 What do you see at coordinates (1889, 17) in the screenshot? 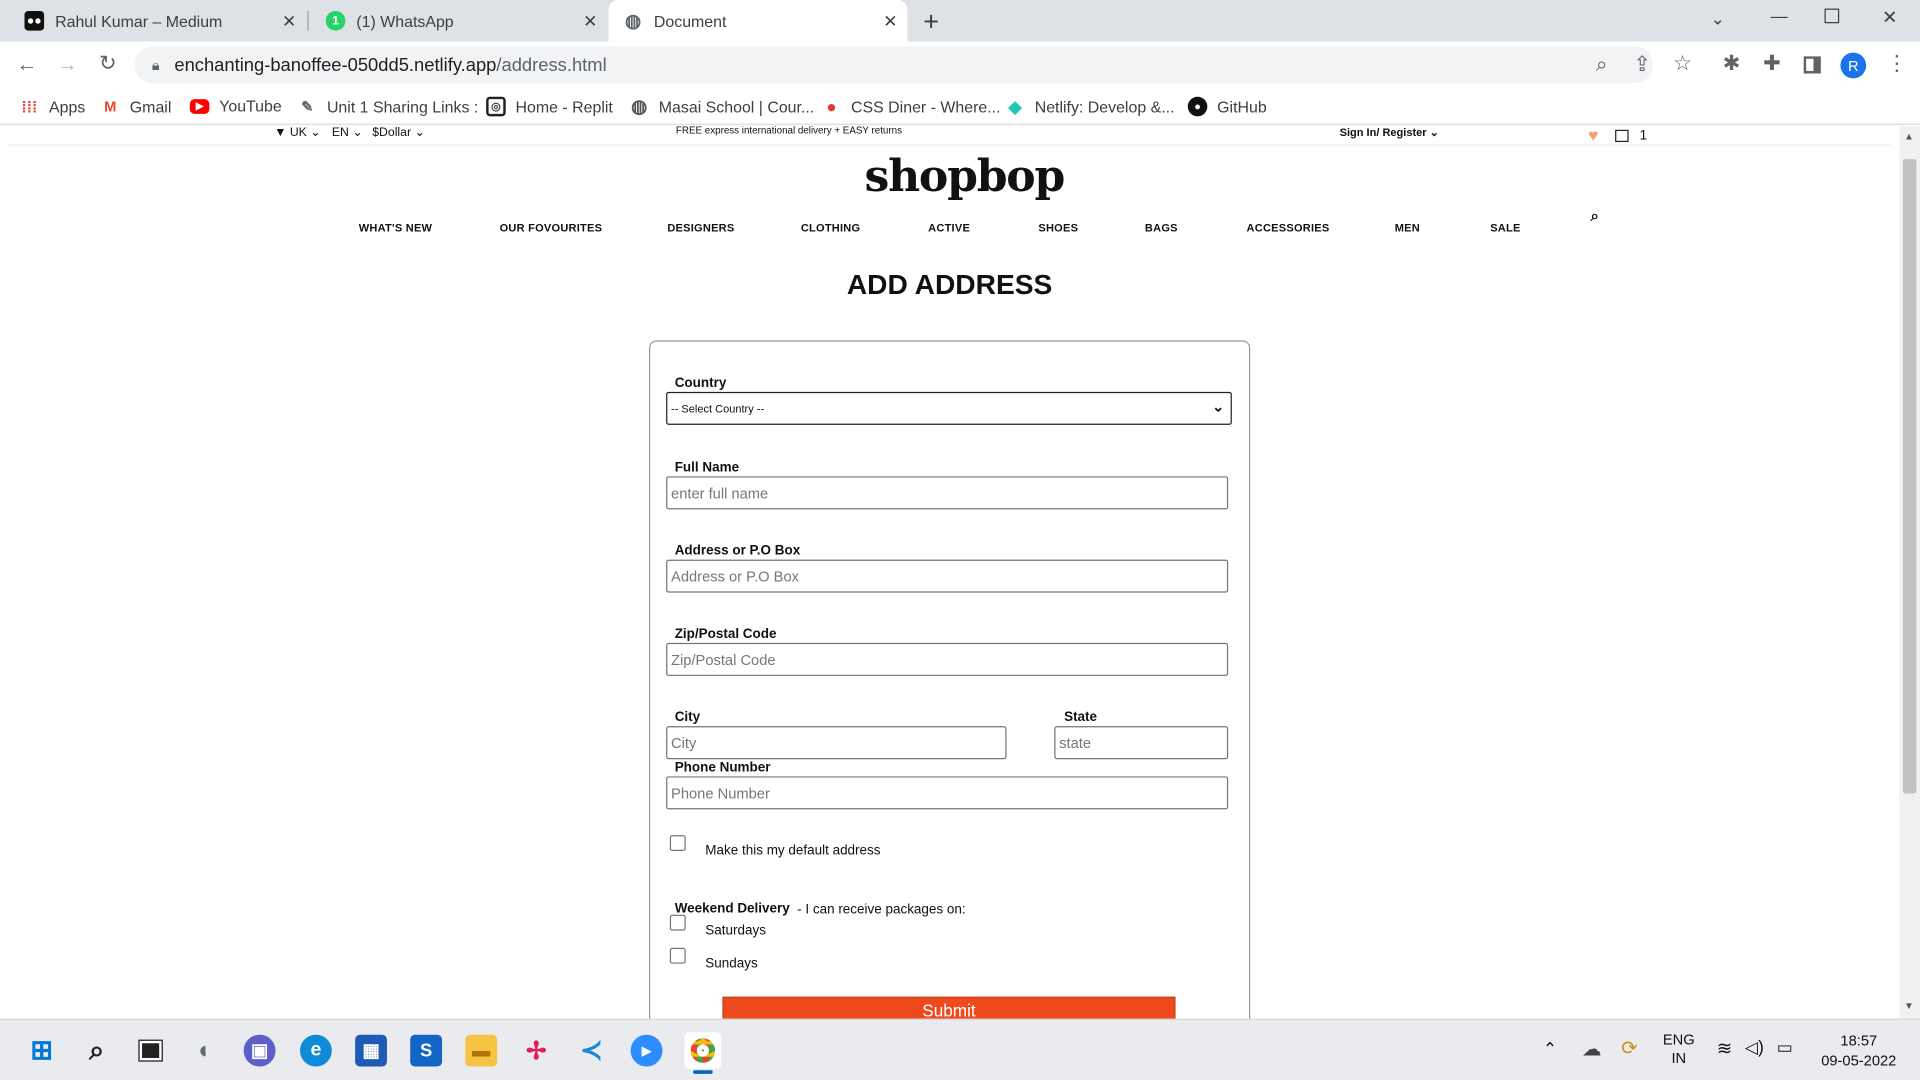
I see `close-window-icon: ✕` at bounding box center [1889, 17].